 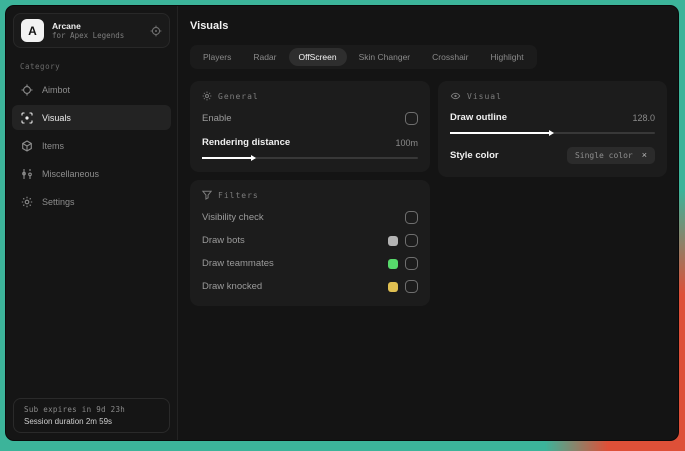 I want to click on filter-funnel-icon, so click(x=207, y=195).